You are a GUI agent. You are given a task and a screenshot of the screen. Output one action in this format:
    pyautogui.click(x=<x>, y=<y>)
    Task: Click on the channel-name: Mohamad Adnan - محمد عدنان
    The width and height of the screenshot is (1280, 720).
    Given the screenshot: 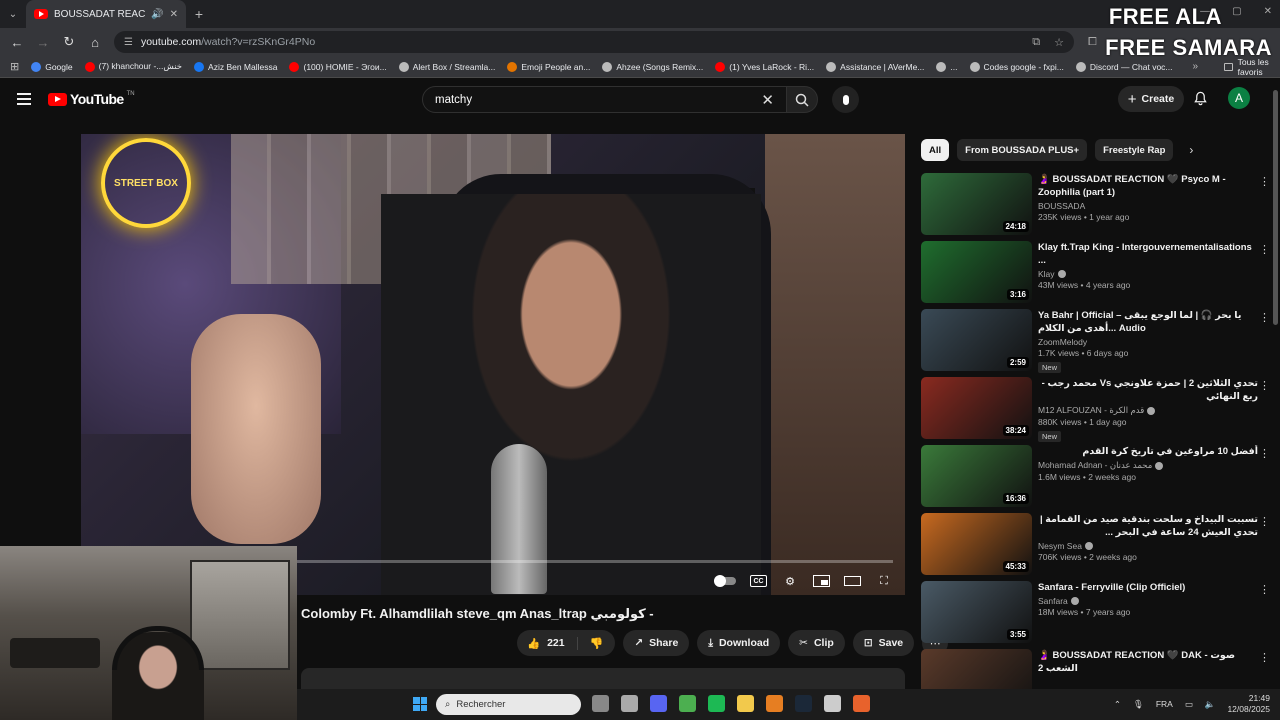 What is the action you would take?
    pyautogui.click(x=1095, y=465)
    